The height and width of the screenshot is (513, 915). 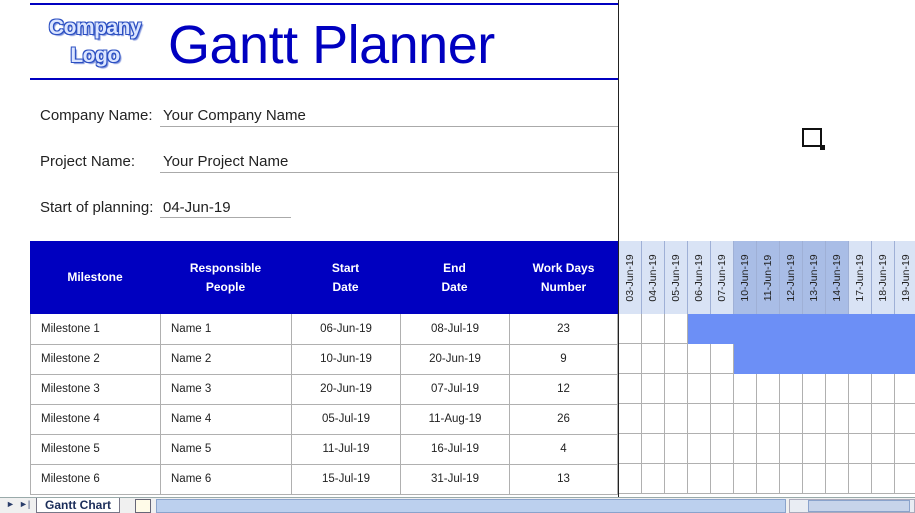 What do you see at coordinates (822, 147) in the screenshot?
I see `fill-handle` at bounding box center [822, 147].